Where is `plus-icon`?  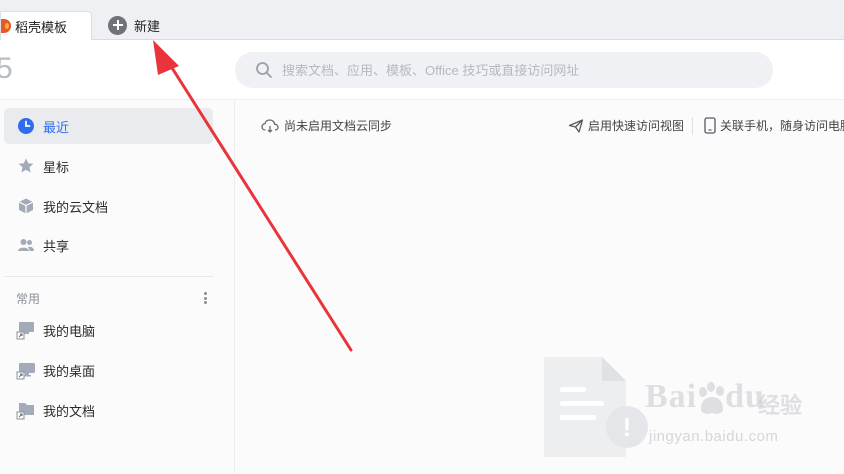 plus-icon is located at coordinates (117, 25).